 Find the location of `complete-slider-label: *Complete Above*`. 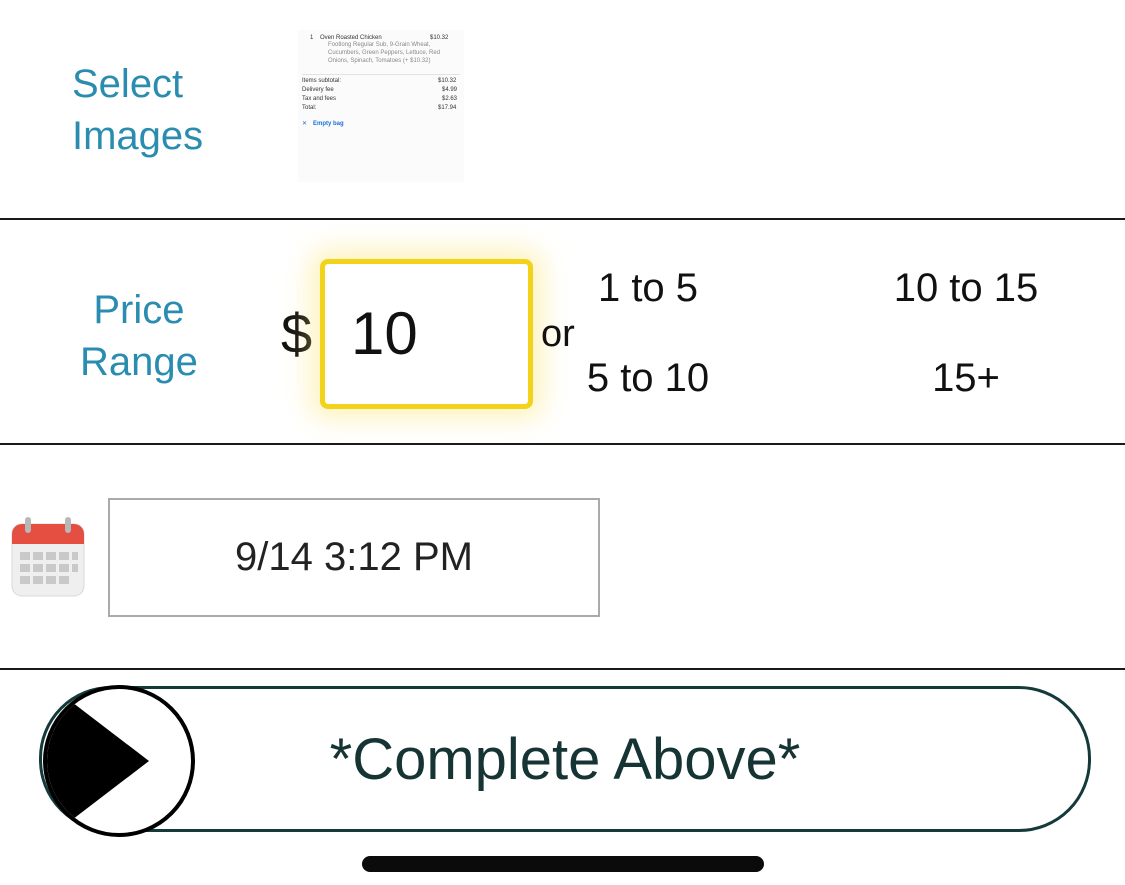

complete-slider-label: *Complete Above* is located at coordinates (565, 759).